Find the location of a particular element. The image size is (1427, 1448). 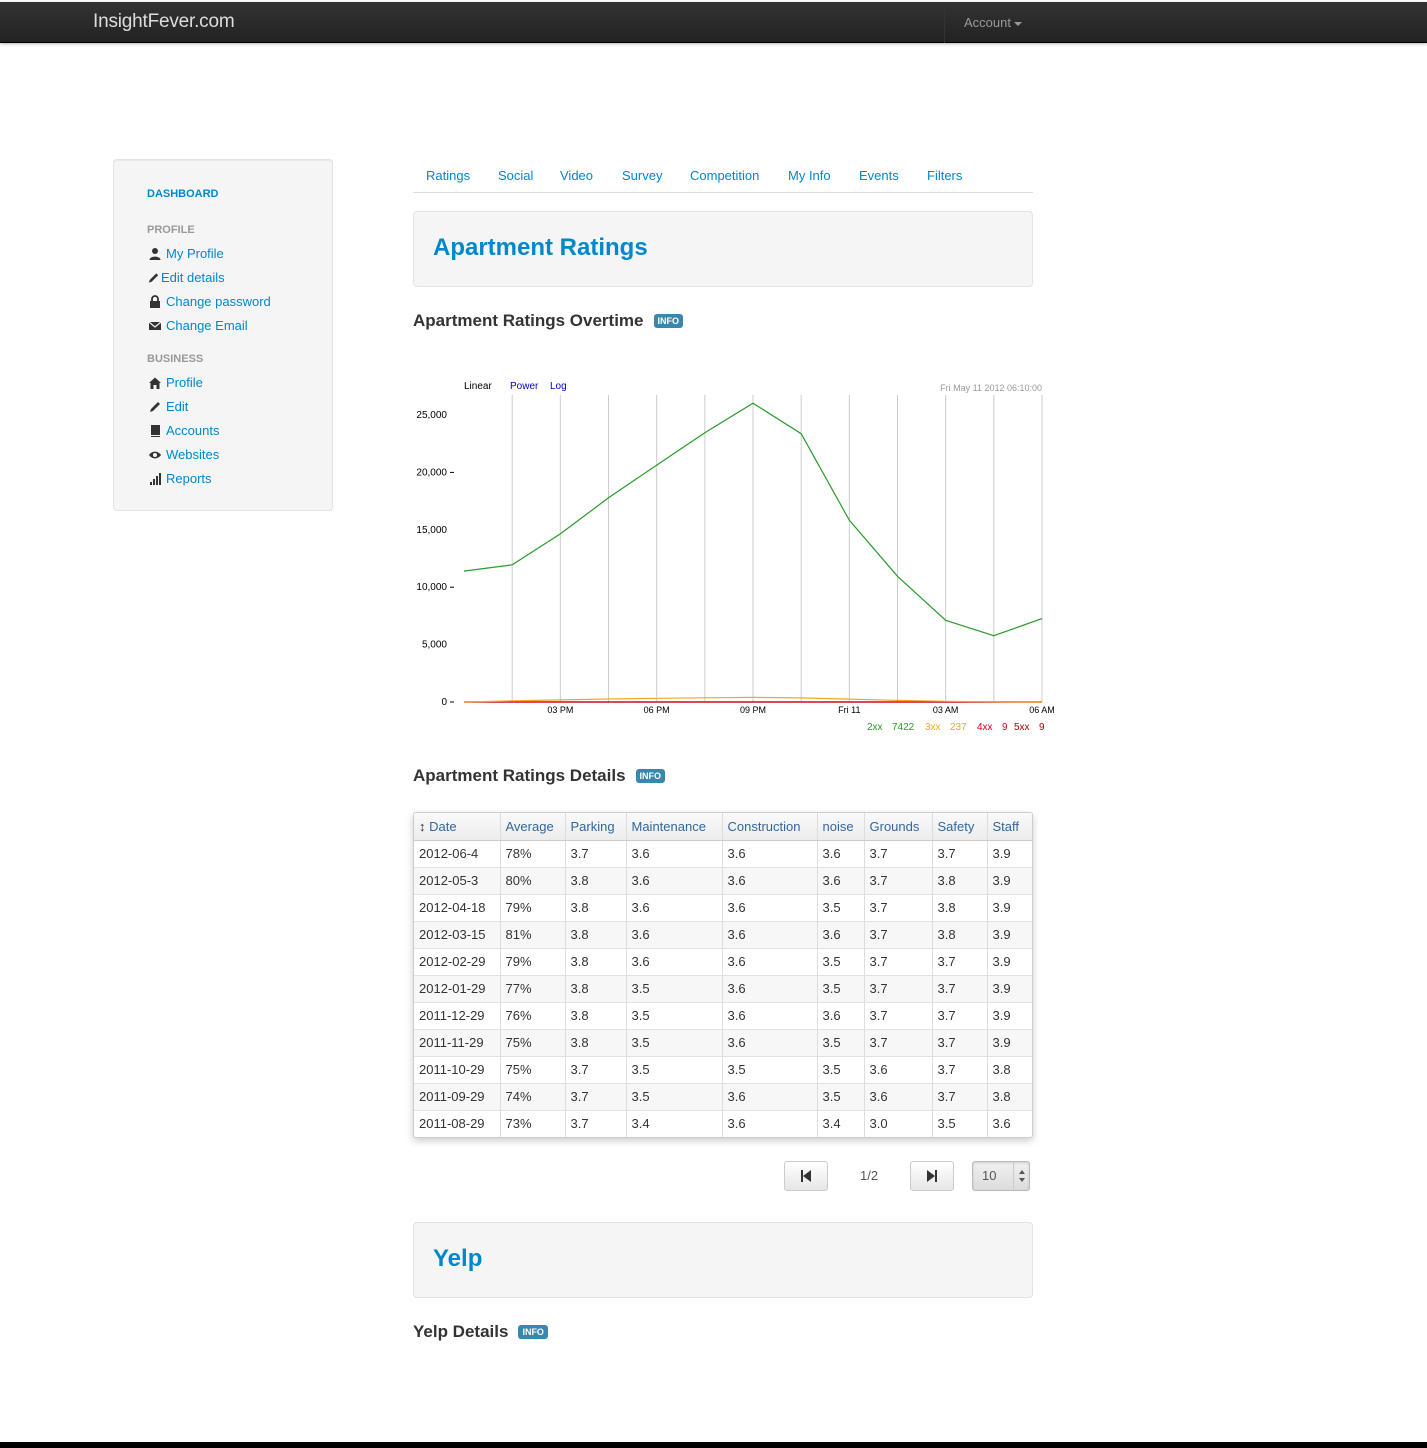

table-row: 2011-08-29 73% 3.7 3.4 3.6 3.4 3.0 3.5 3.6 is located at coordinates (723, 1123).